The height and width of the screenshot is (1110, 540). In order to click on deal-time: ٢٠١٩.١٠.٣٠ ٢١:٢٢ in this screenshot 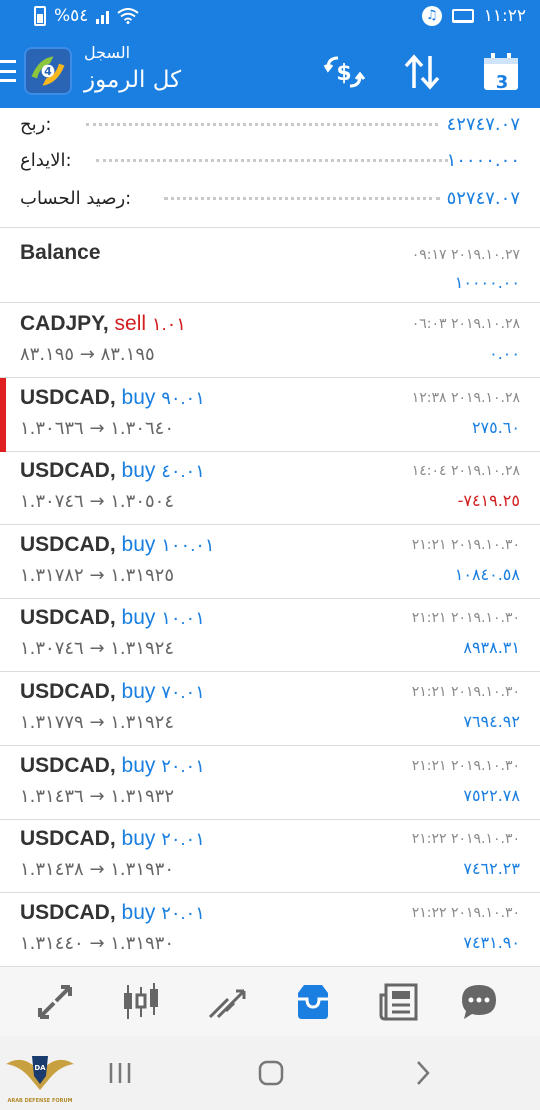, I will do `click(465, 913)`.